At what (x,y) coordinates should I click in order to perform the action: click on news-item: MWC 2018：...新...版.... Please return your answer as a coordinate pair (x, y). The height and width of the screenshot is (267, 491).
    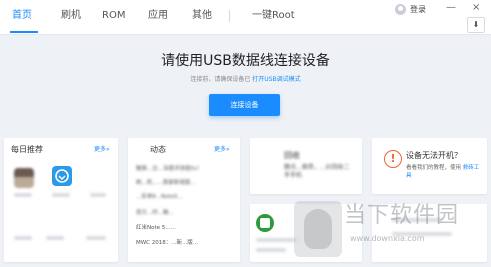
    Looking at the image, I should click on (167, 243).